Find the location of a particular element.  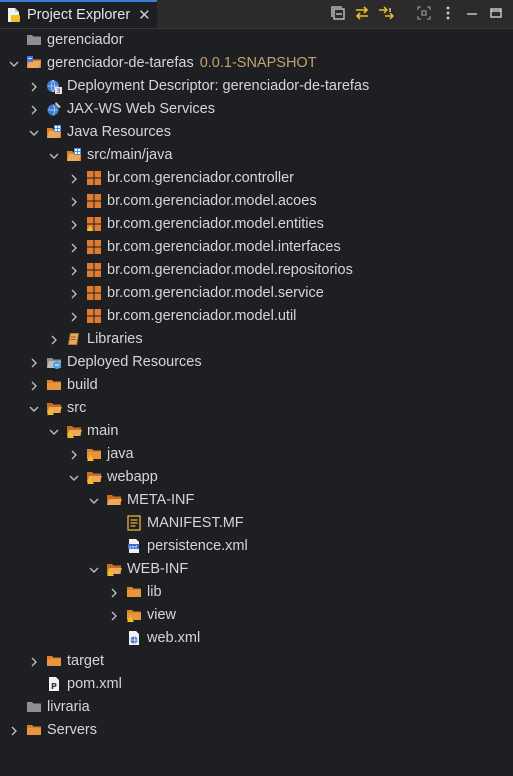

svg-text: 3 is located at coordinates (58, 90).